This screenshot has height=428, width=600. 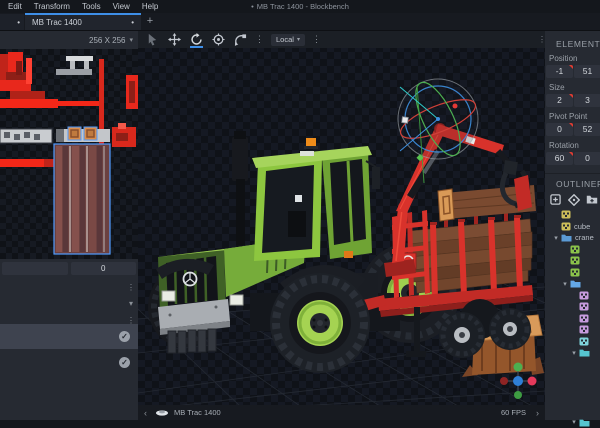 I want to click on new-tab-button: +, so click(x=150, y=21).